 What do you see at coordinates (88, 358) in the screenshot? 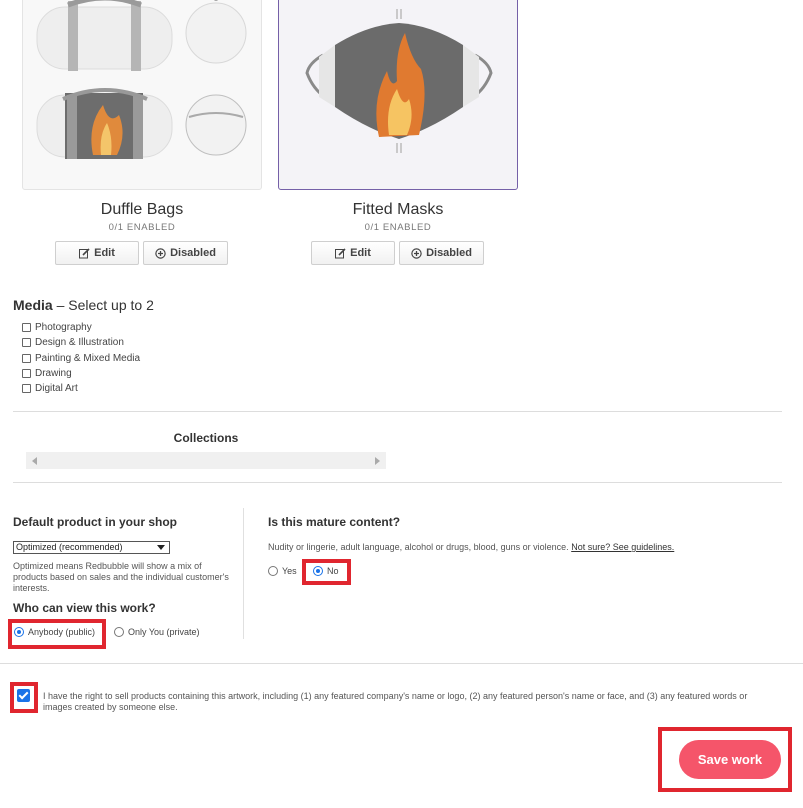
I see `media-option-label: Painting & Mixed Media` at bounding box center [88, 358].